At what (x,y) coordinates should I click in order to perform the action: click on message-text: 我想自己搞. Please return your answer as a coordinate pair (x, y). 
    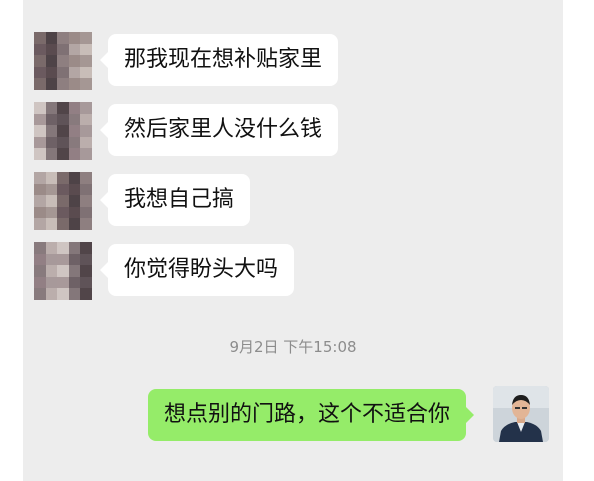
    Looking at the image, I should click on (179, 199).